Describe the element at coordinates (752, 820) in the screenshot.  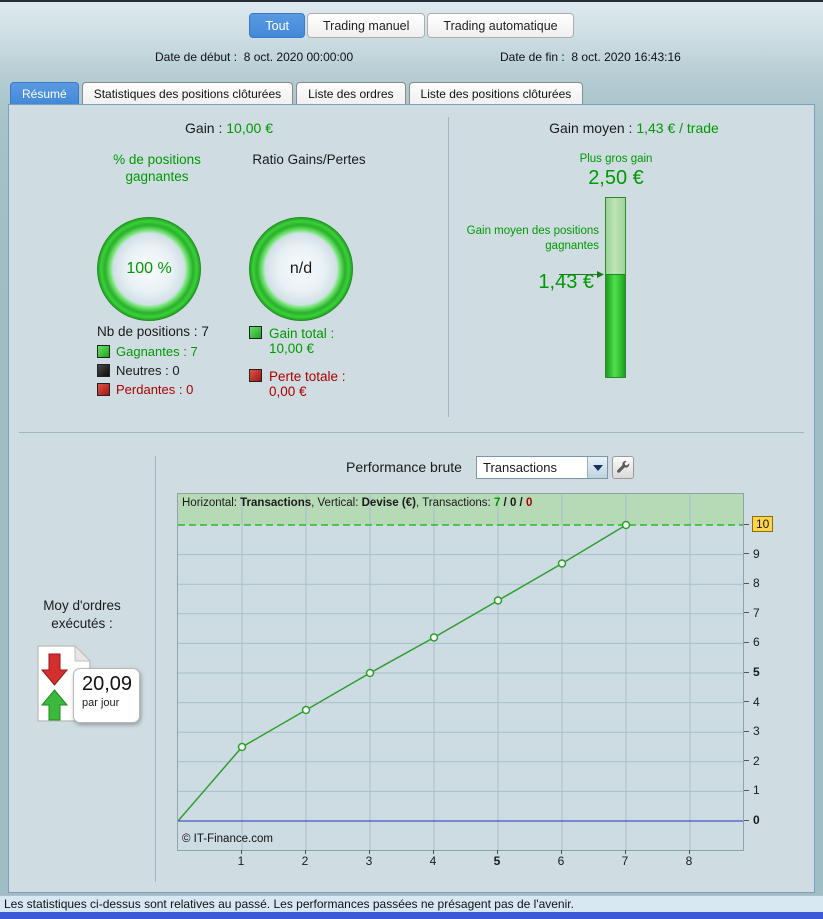
I see `y-axis-tick-0: 0` at that location.